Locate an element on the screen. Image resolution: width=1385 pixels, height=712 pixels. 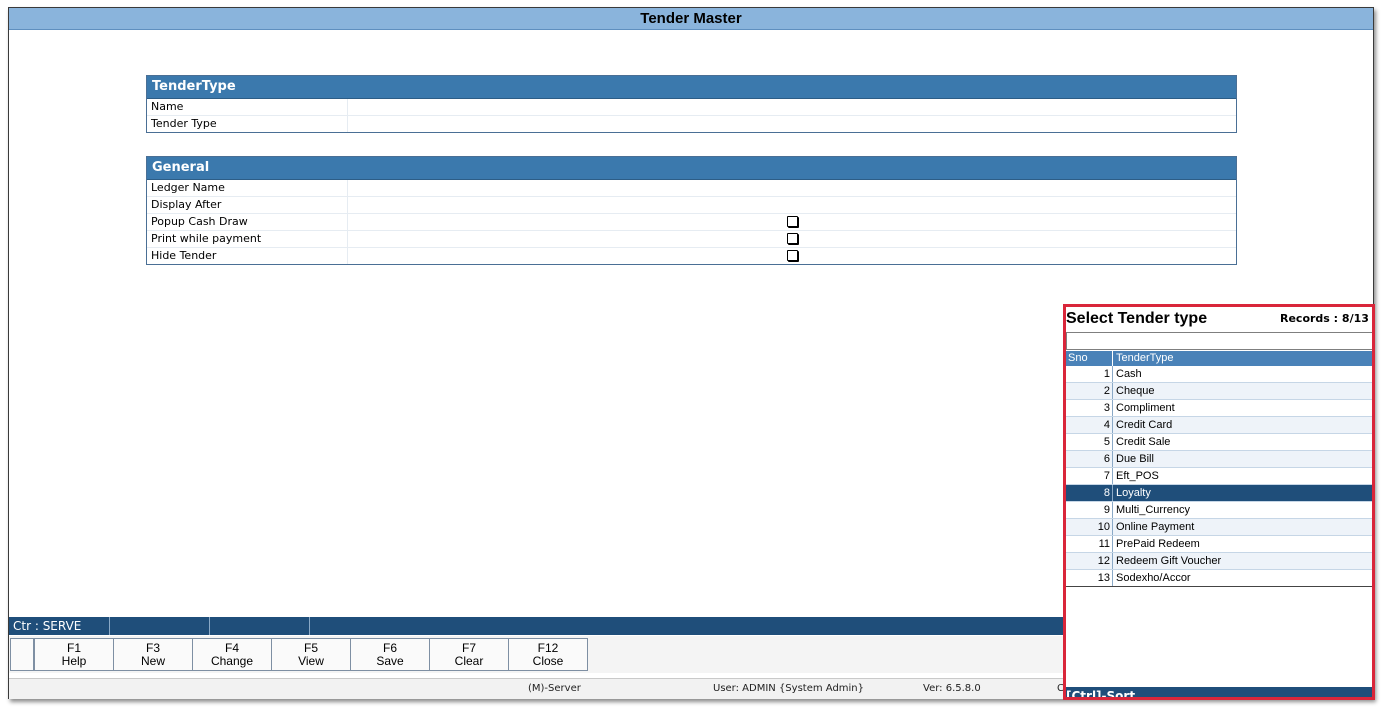
hide-tender-label: Hide Tender is located at coordinates (184, 255).